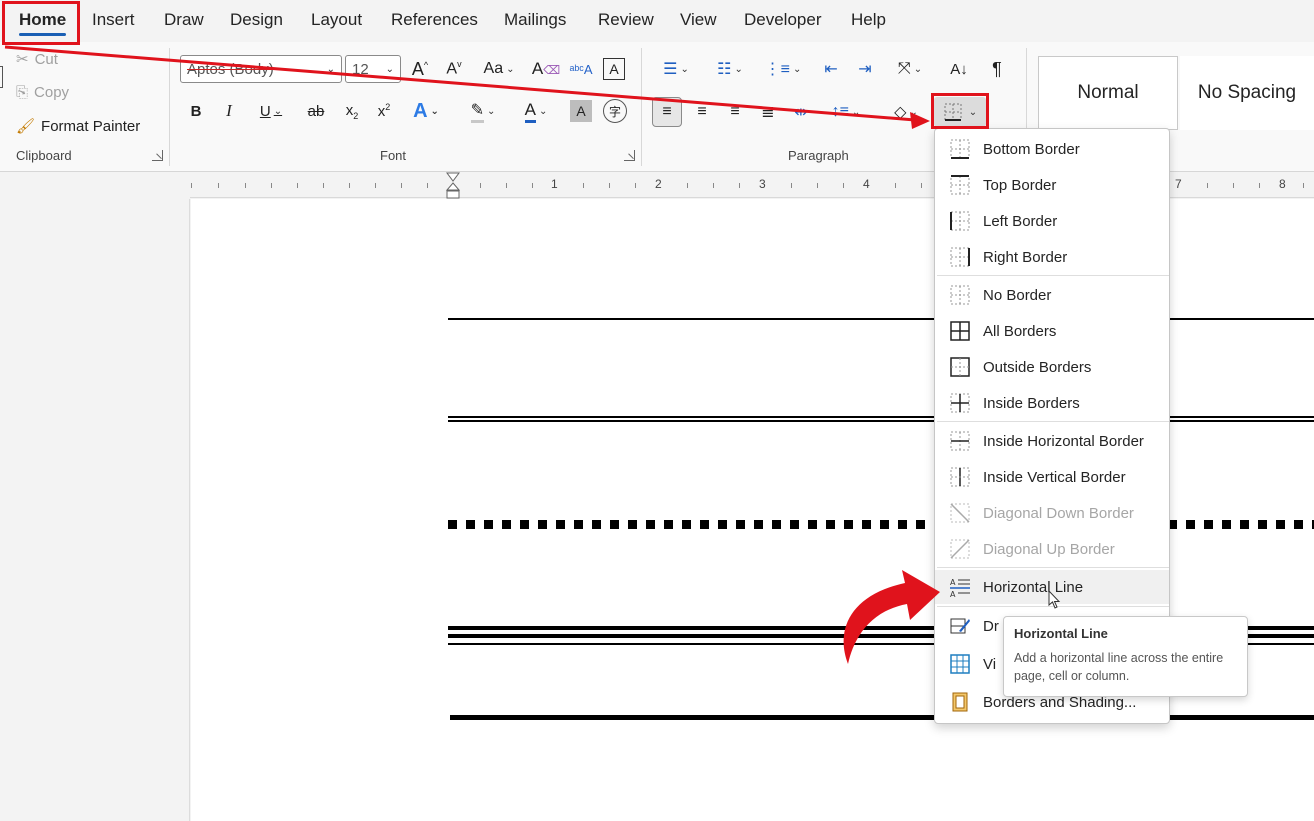 The image size is (1314, 821). I want to click on edge-fragment, so click(1, 77).